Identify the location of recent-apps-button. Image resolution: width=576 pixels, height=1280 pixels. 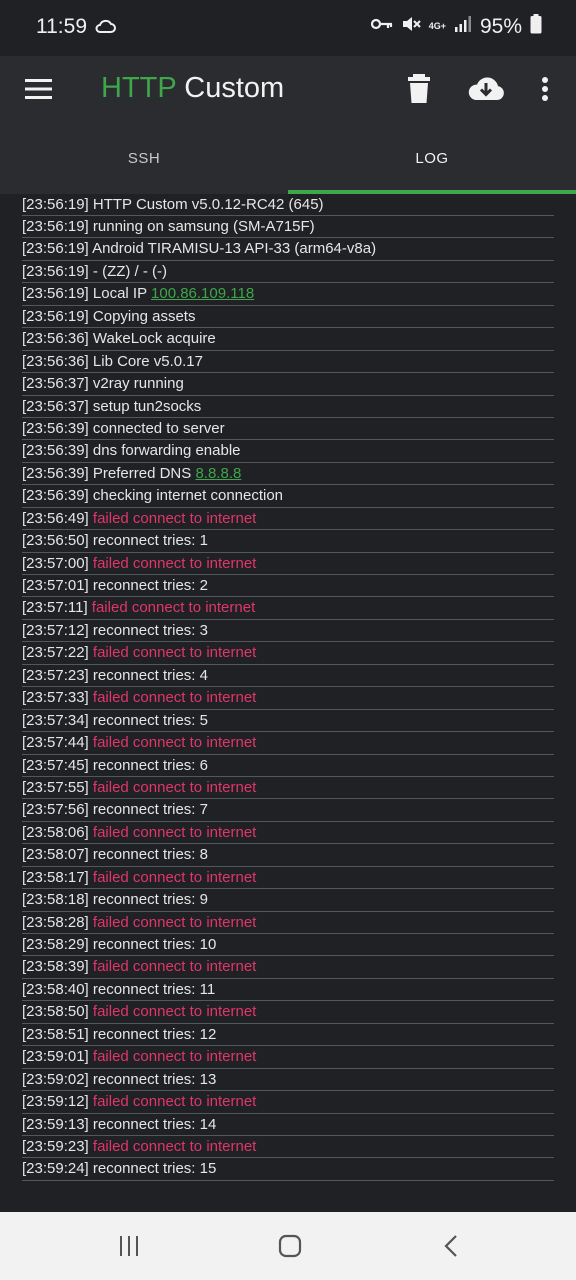
(129, 1248).